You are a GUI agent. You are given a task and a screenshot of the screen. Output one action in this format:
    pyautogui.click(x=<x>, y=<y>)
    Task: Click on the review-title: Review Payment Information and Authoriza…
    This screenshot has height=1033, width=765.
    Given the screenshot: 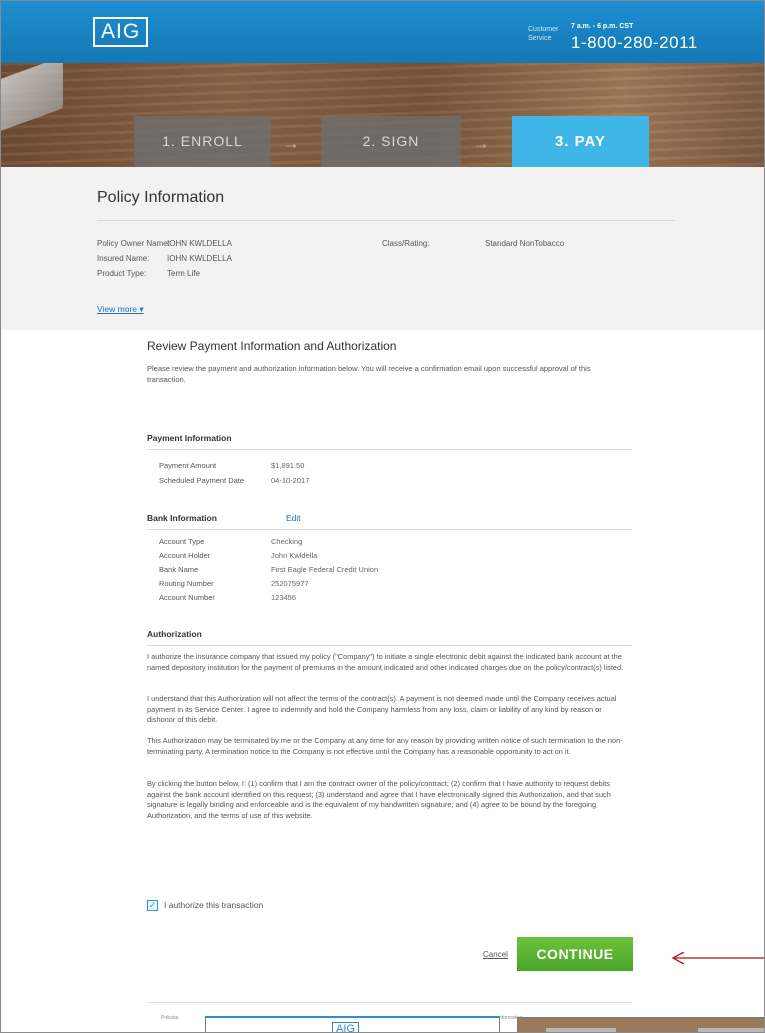 What is the action you would take?
    pyautogui.click(x=272, y=346)
    